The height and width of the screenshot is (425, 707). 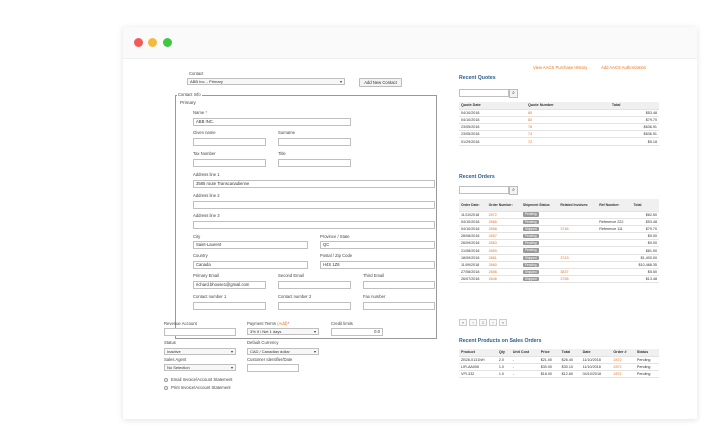 I want to click on qty-cell: 1.0, so click(x=503, y=367).